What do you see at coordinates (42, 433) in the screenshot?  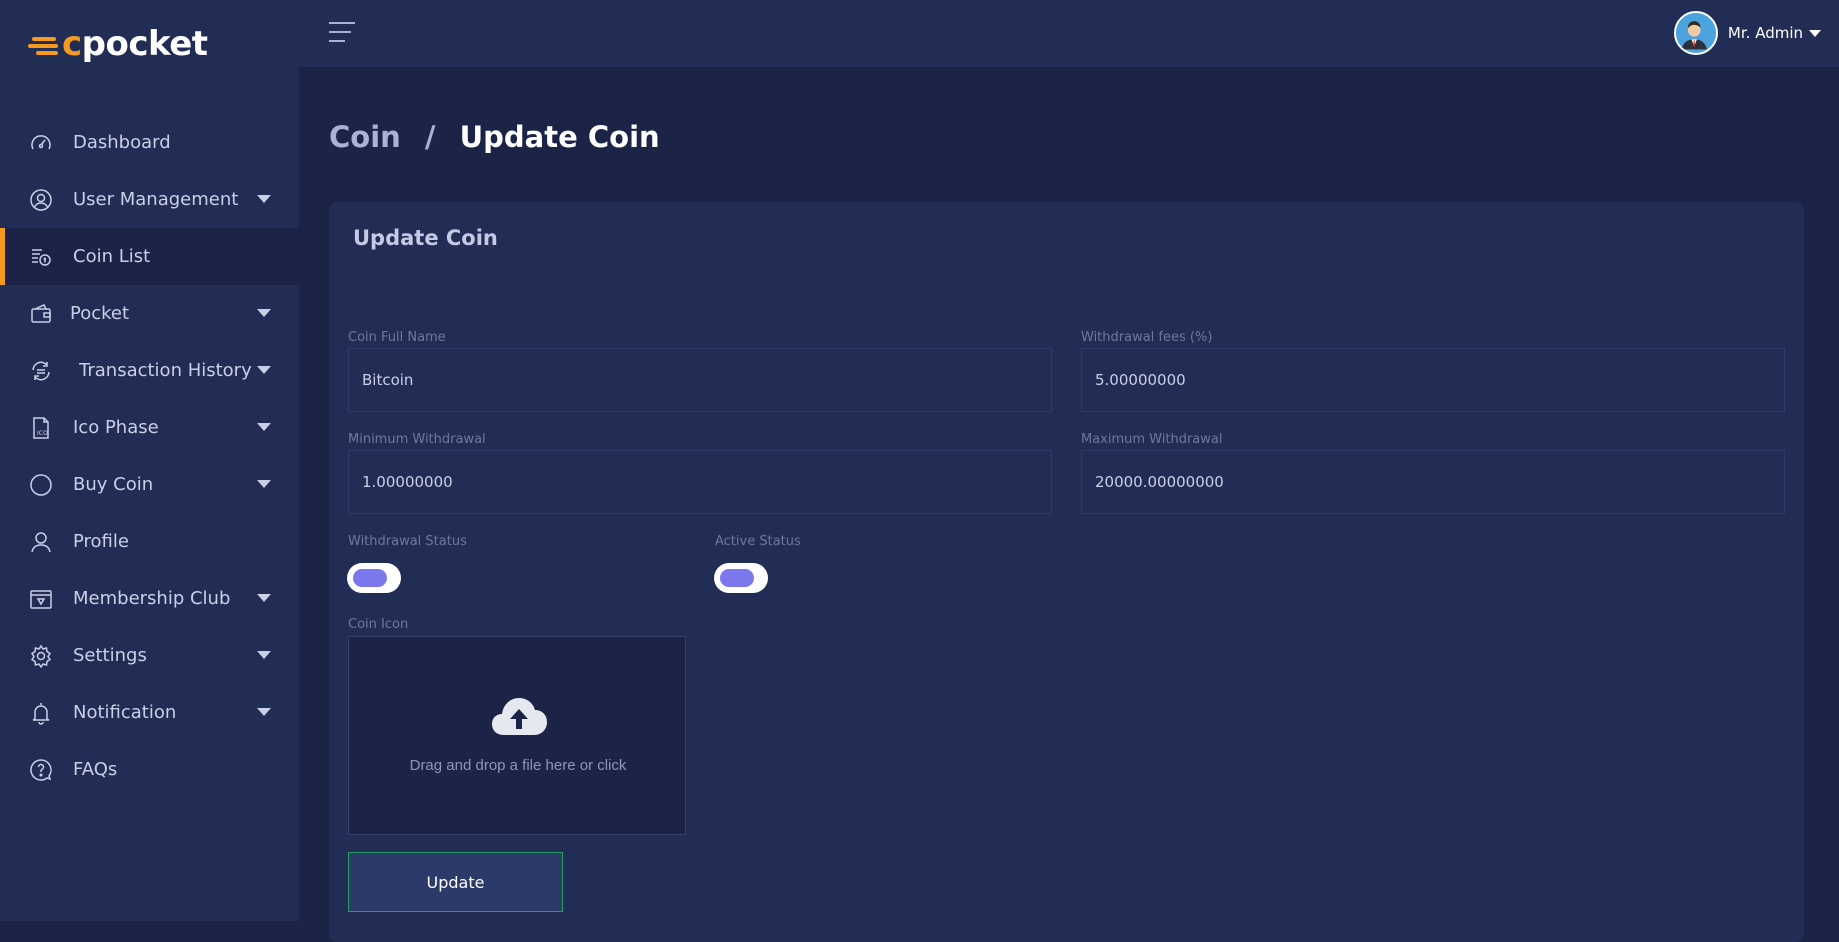 I see `svg-text: ICO` at bounding box center [42, 433].